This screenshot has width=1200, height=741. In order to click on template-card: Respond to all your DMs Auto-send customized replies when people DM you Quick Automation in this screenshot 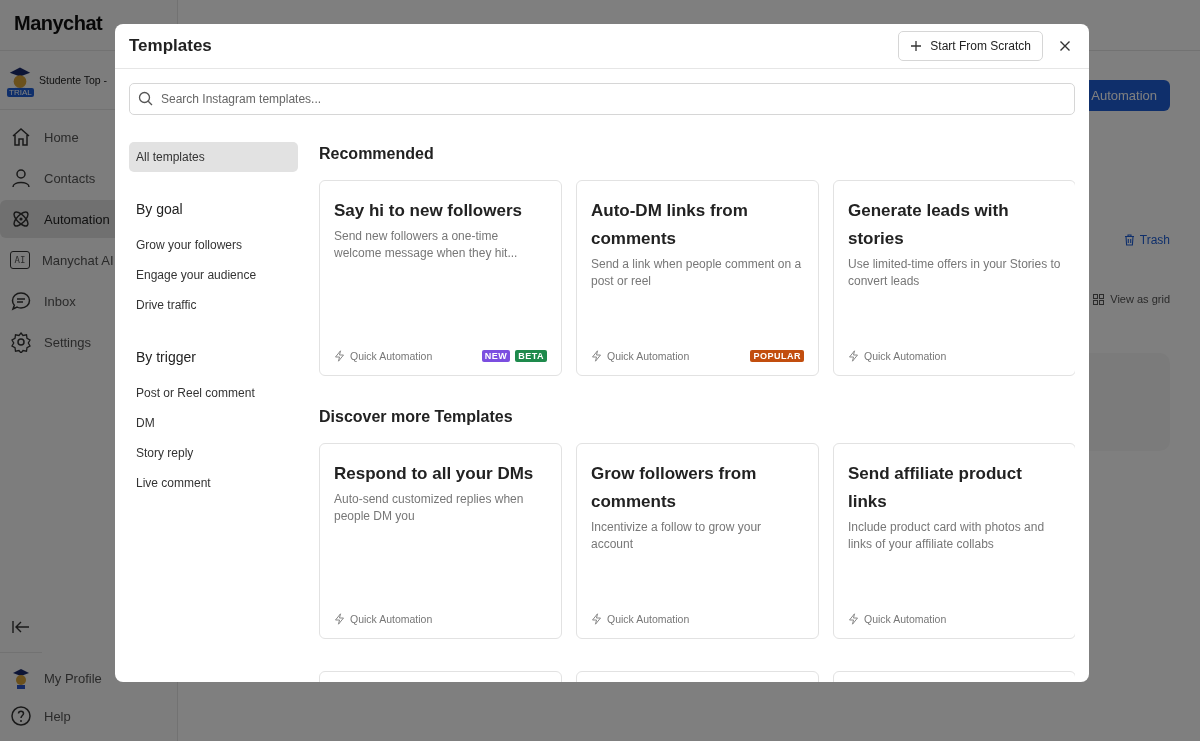, I will do `click(440, 541)`.